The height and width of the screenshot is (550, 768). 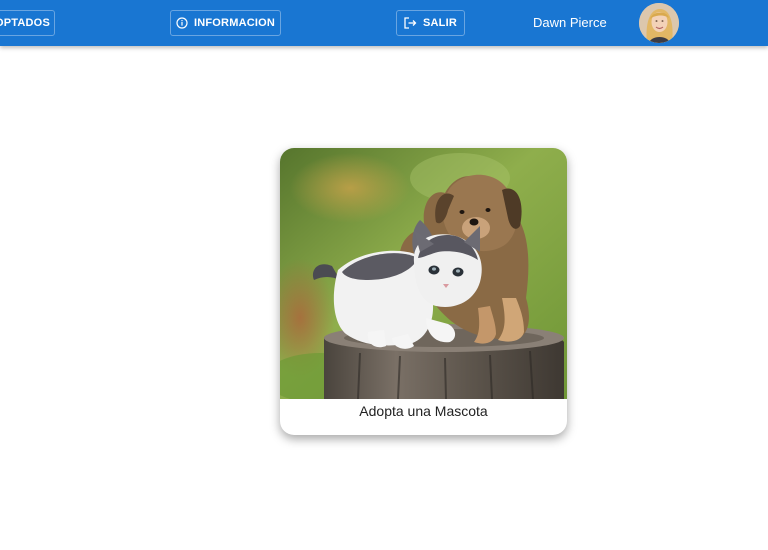 I want to click on avatar, so click(x=659, y=23).